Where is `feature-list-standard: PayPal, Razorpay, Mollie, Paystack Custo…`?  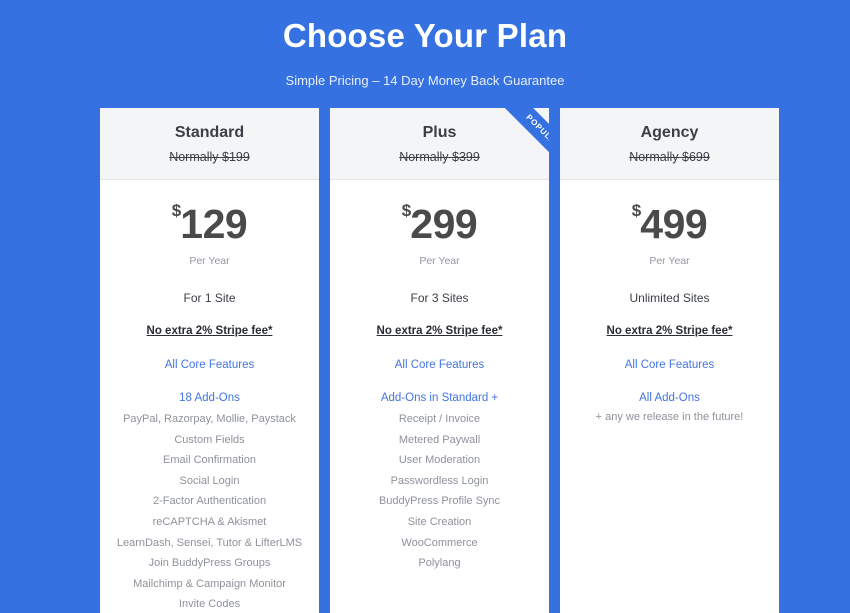 feature-list-standard: PayPal, Razorpay, Mollie, Paystack Custo… is located at coordinates (209, 511).